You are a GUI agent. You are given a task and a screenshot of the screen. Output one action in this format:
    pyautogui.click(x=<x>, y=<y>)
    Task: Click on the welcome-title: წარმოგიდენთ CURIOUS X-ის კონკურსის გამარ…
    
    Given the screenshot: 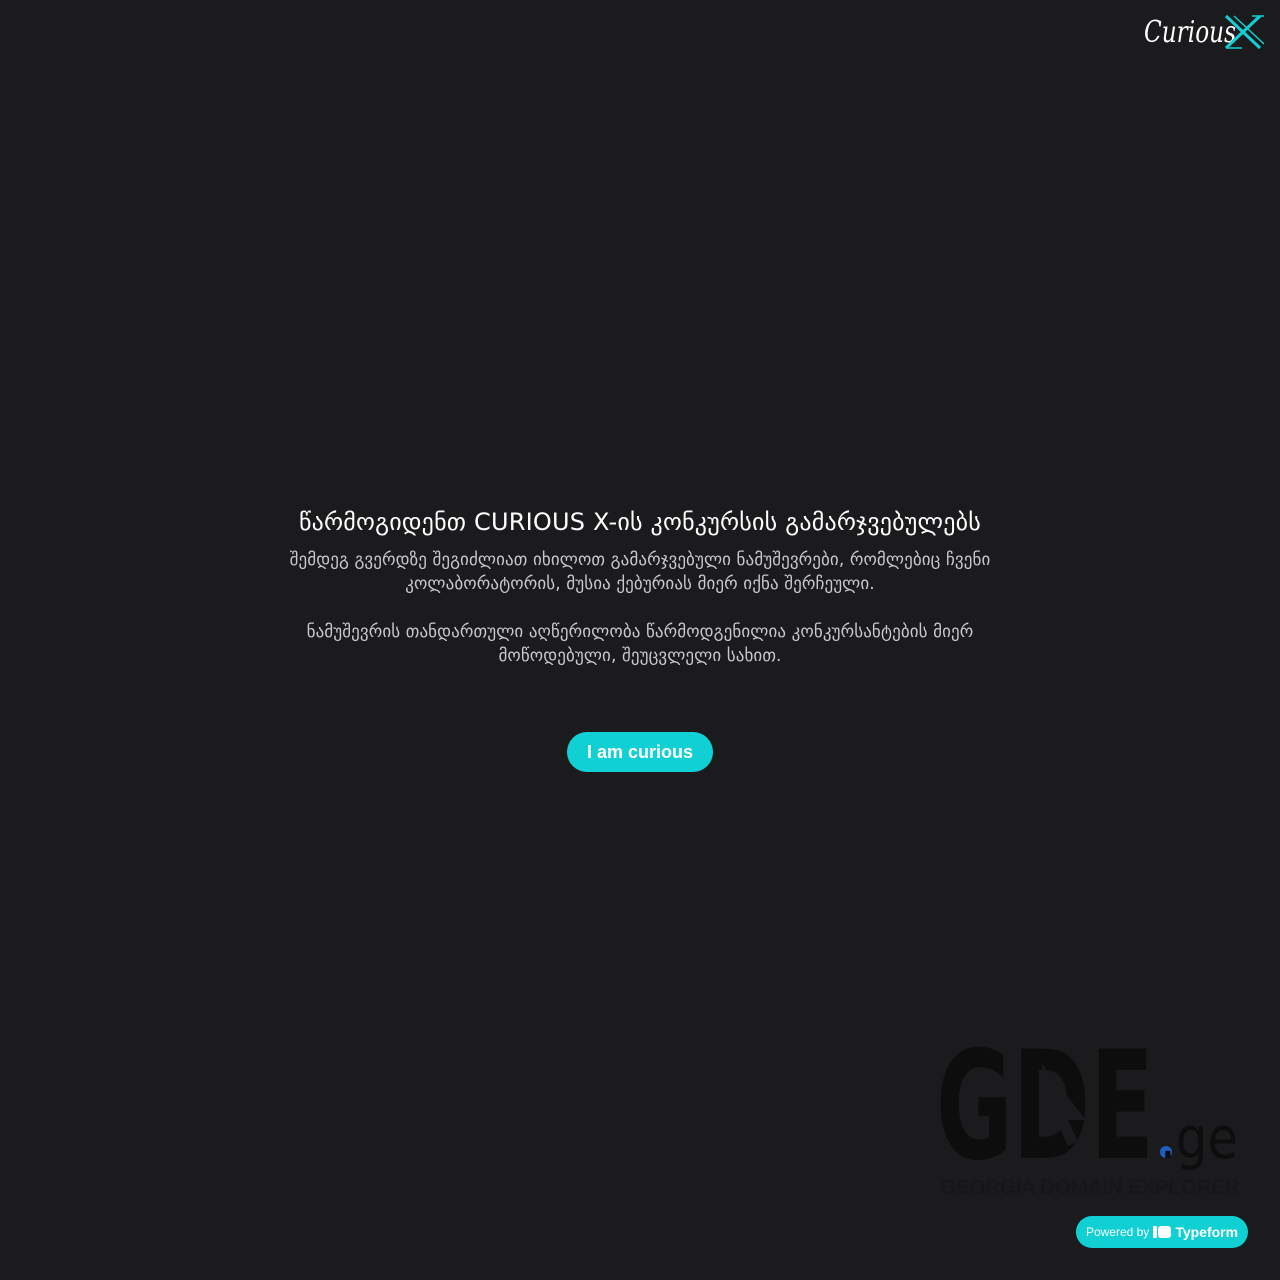 What is the action you would take?
    pyautogui.click(x=640, y=522)
    